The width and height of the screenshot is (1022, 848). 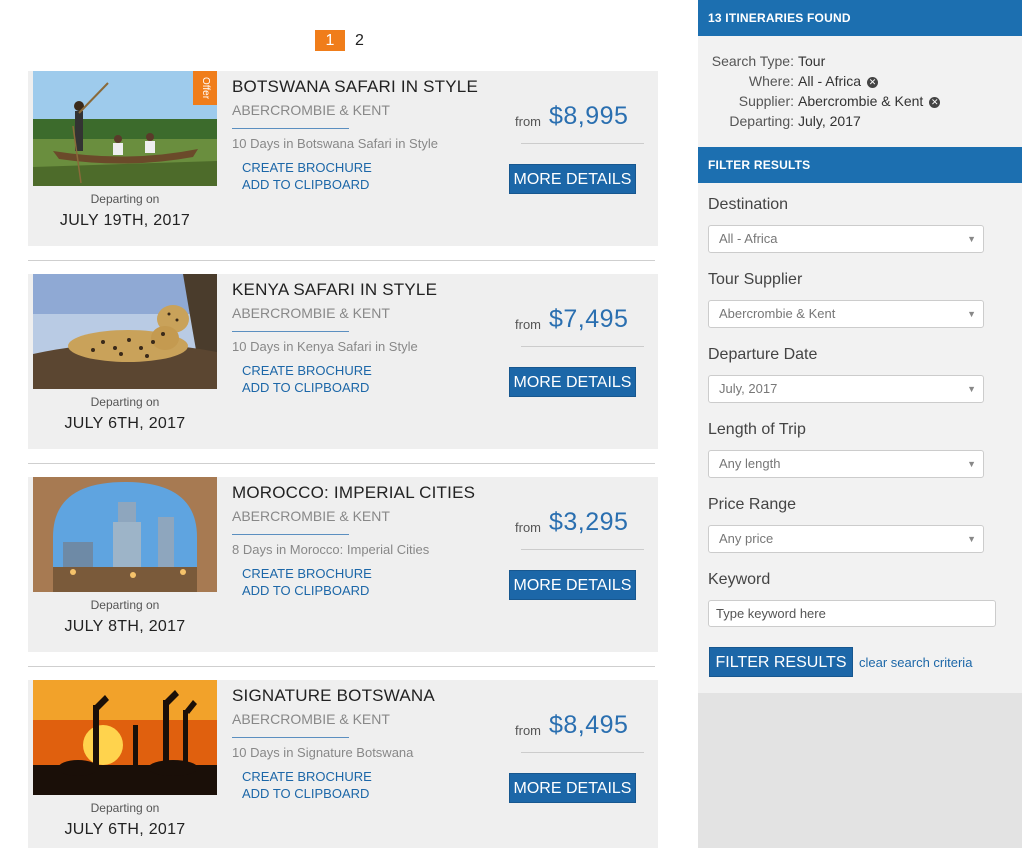 What do you see at coordinates (739, 579) in the screenshot?
I see `keyword-label: Keyword` at bounding box center [739, 579].